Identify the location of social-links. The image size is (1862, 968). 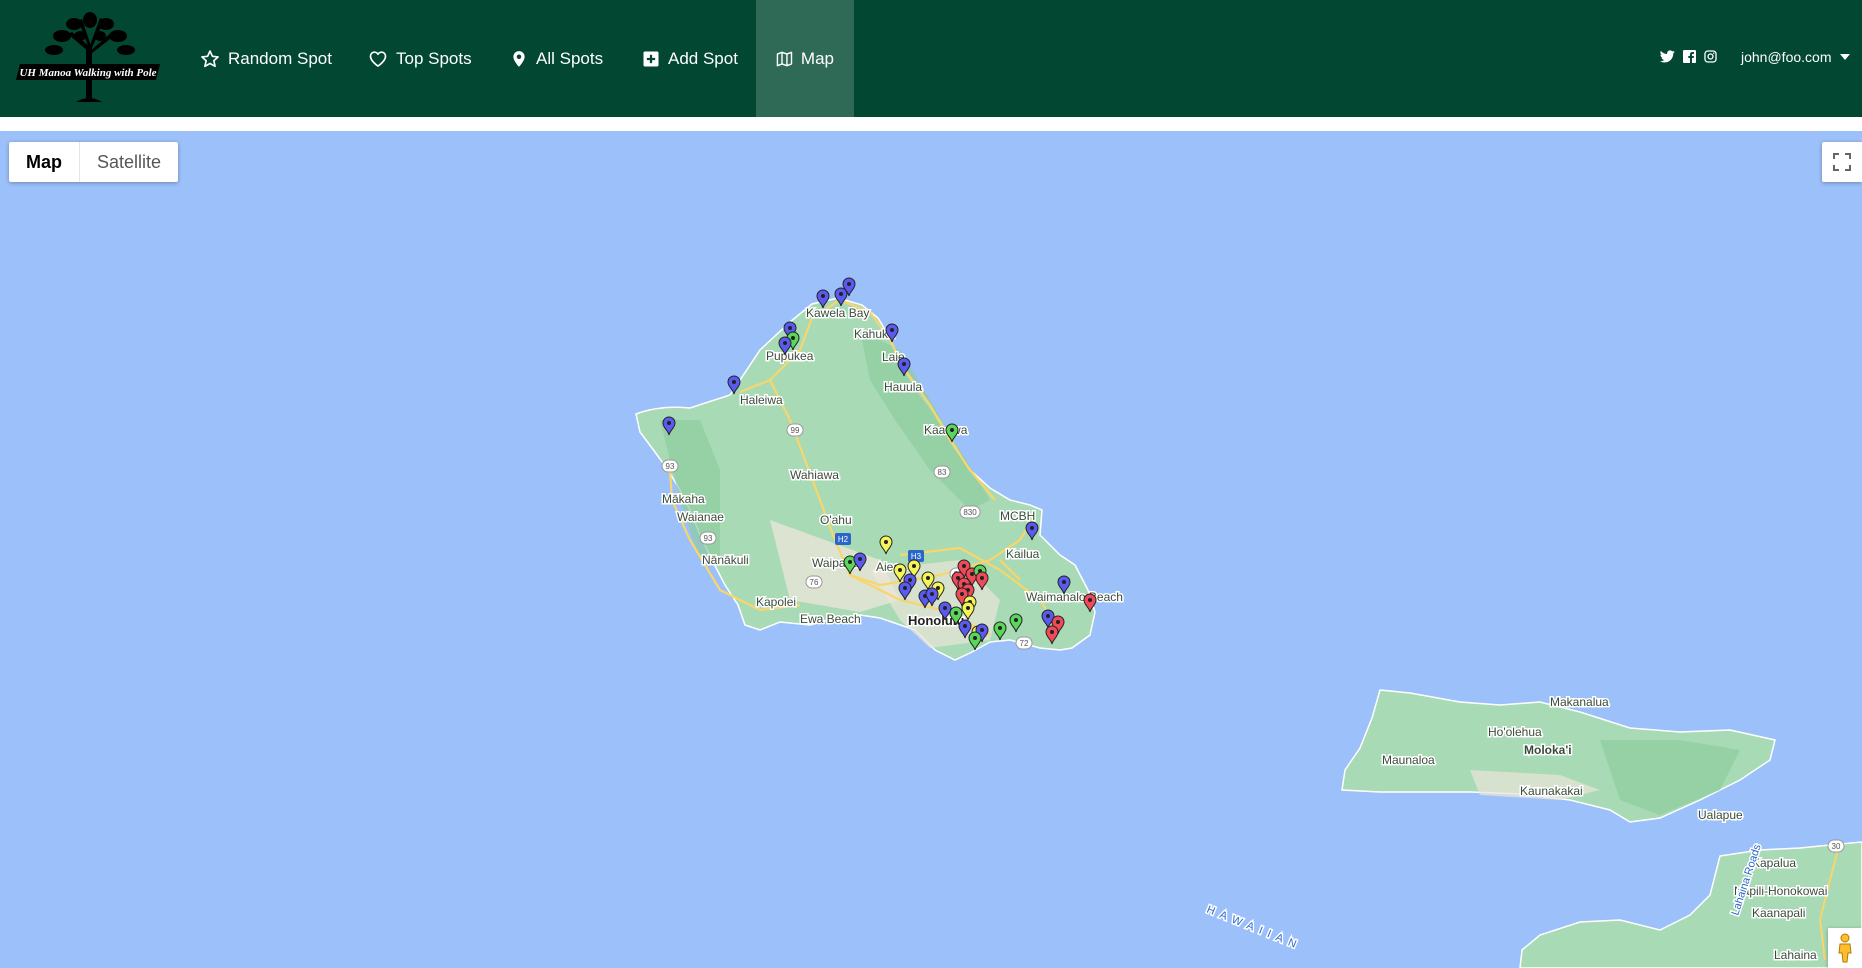
(1688, 56).